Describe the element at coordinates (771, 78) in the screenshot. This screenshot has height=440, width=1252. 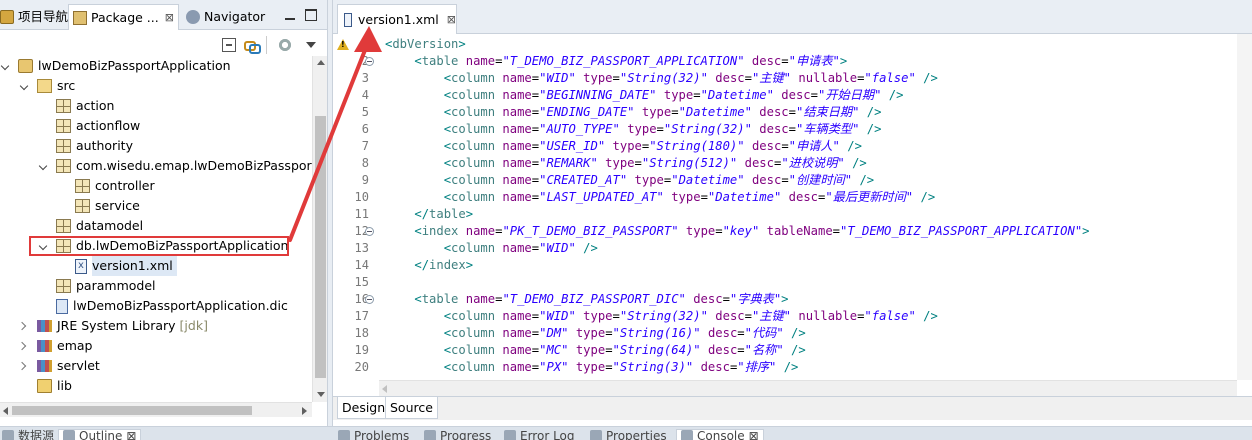
I see `code-token: "主键"` at that location.